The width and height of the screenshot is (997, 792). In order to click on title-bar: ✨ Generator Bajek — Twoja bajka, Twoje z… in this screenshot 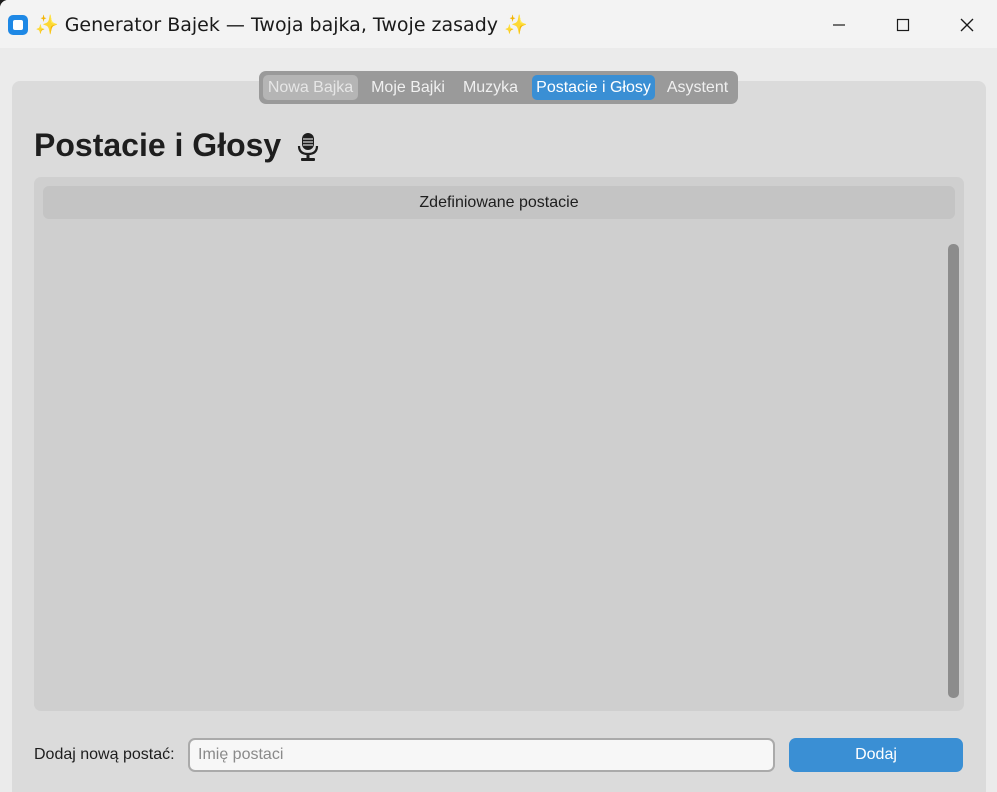, I will do `click(498, 24)`.